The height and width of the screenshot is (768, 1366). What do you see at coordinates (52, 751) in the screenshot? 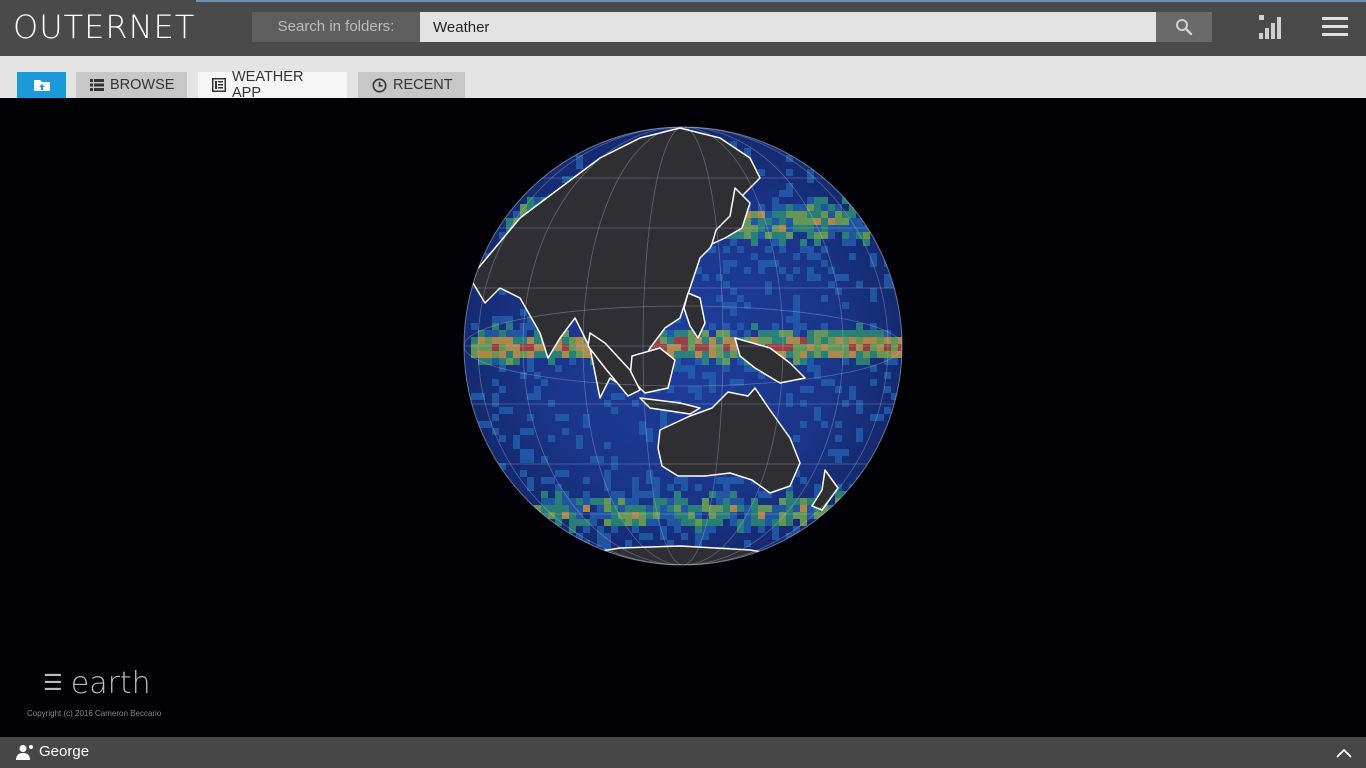
I see `user-menu: George` at bounding box center [52, 751].